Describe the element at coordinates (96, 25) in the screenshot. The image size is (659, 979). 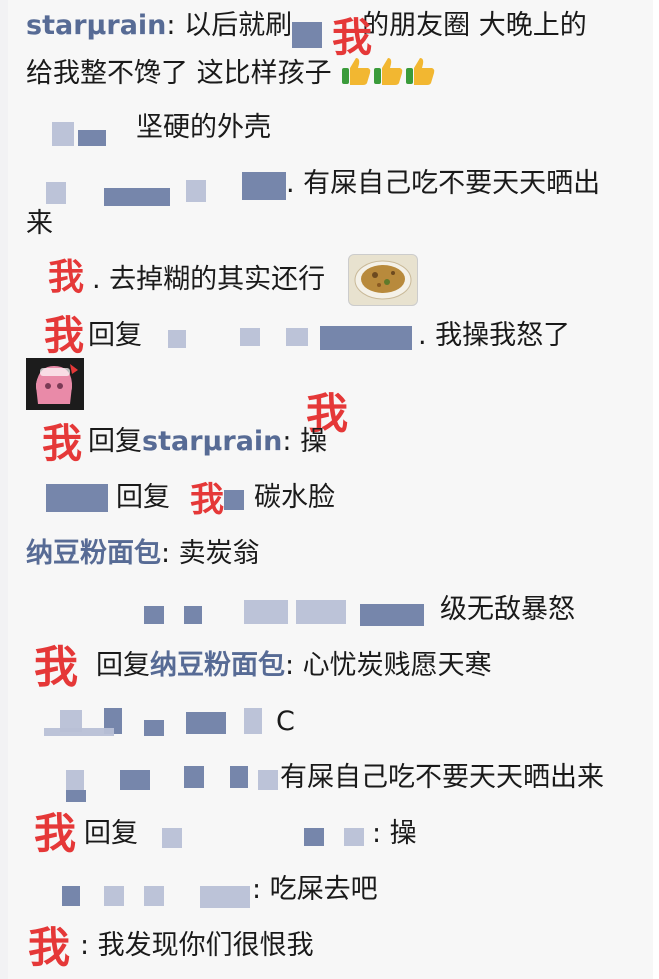
I see `commenter-name: starµrain` at that location.